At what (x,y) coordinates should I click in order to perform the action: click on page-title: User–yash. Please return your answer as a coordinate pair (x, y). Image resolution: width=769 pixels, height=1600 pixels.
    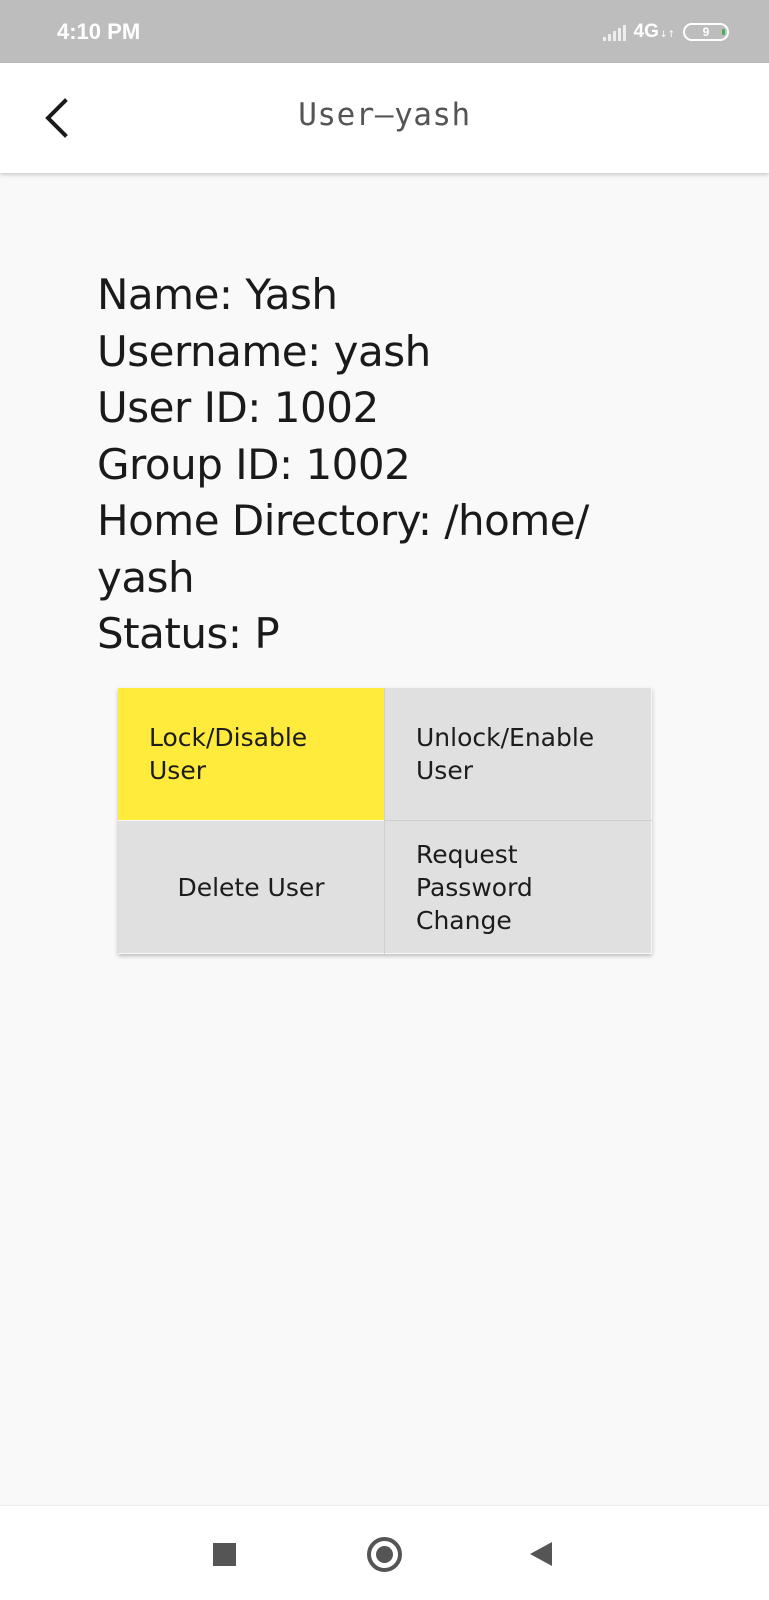
    Looking at the image, I should click on (384, 115).